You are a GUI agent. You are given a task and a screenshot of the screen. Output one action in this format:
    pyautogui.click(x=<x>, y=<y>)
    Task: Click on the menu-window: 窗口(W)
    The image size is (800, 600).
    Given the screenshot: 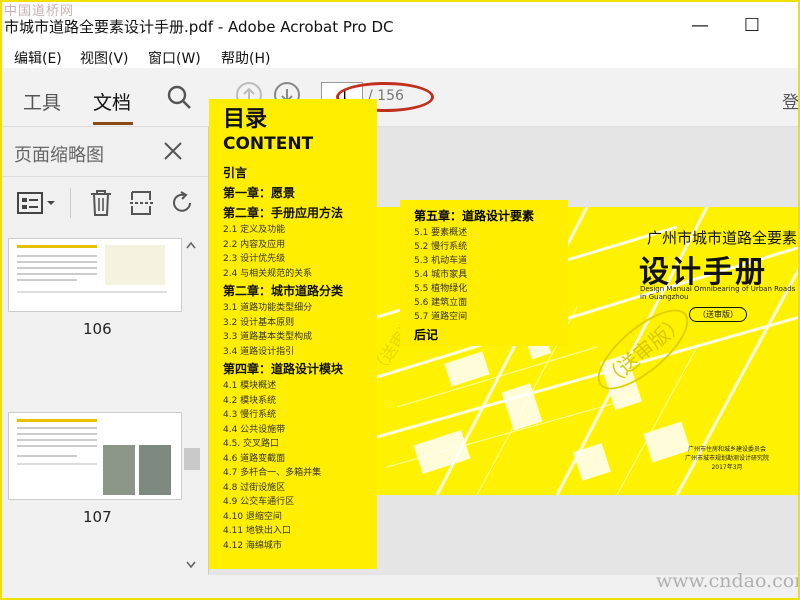 What is the action you would take?
    pyautogui.click(x=174, y=58)
    